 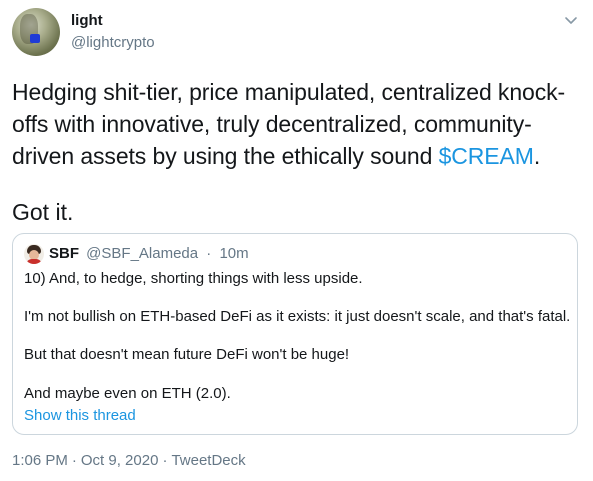 What do you see at coordinates (35, 38) in the screenshot?
I see `avatar-blob` at bounding box center [35, 38].